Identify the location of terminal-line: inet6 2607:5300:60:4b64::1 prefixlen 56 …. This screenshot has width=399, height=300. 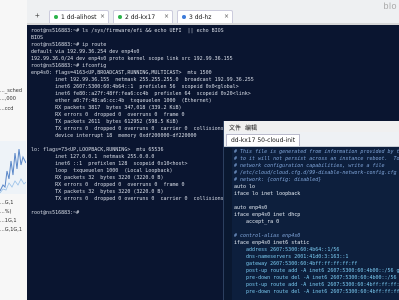
(135, 87).